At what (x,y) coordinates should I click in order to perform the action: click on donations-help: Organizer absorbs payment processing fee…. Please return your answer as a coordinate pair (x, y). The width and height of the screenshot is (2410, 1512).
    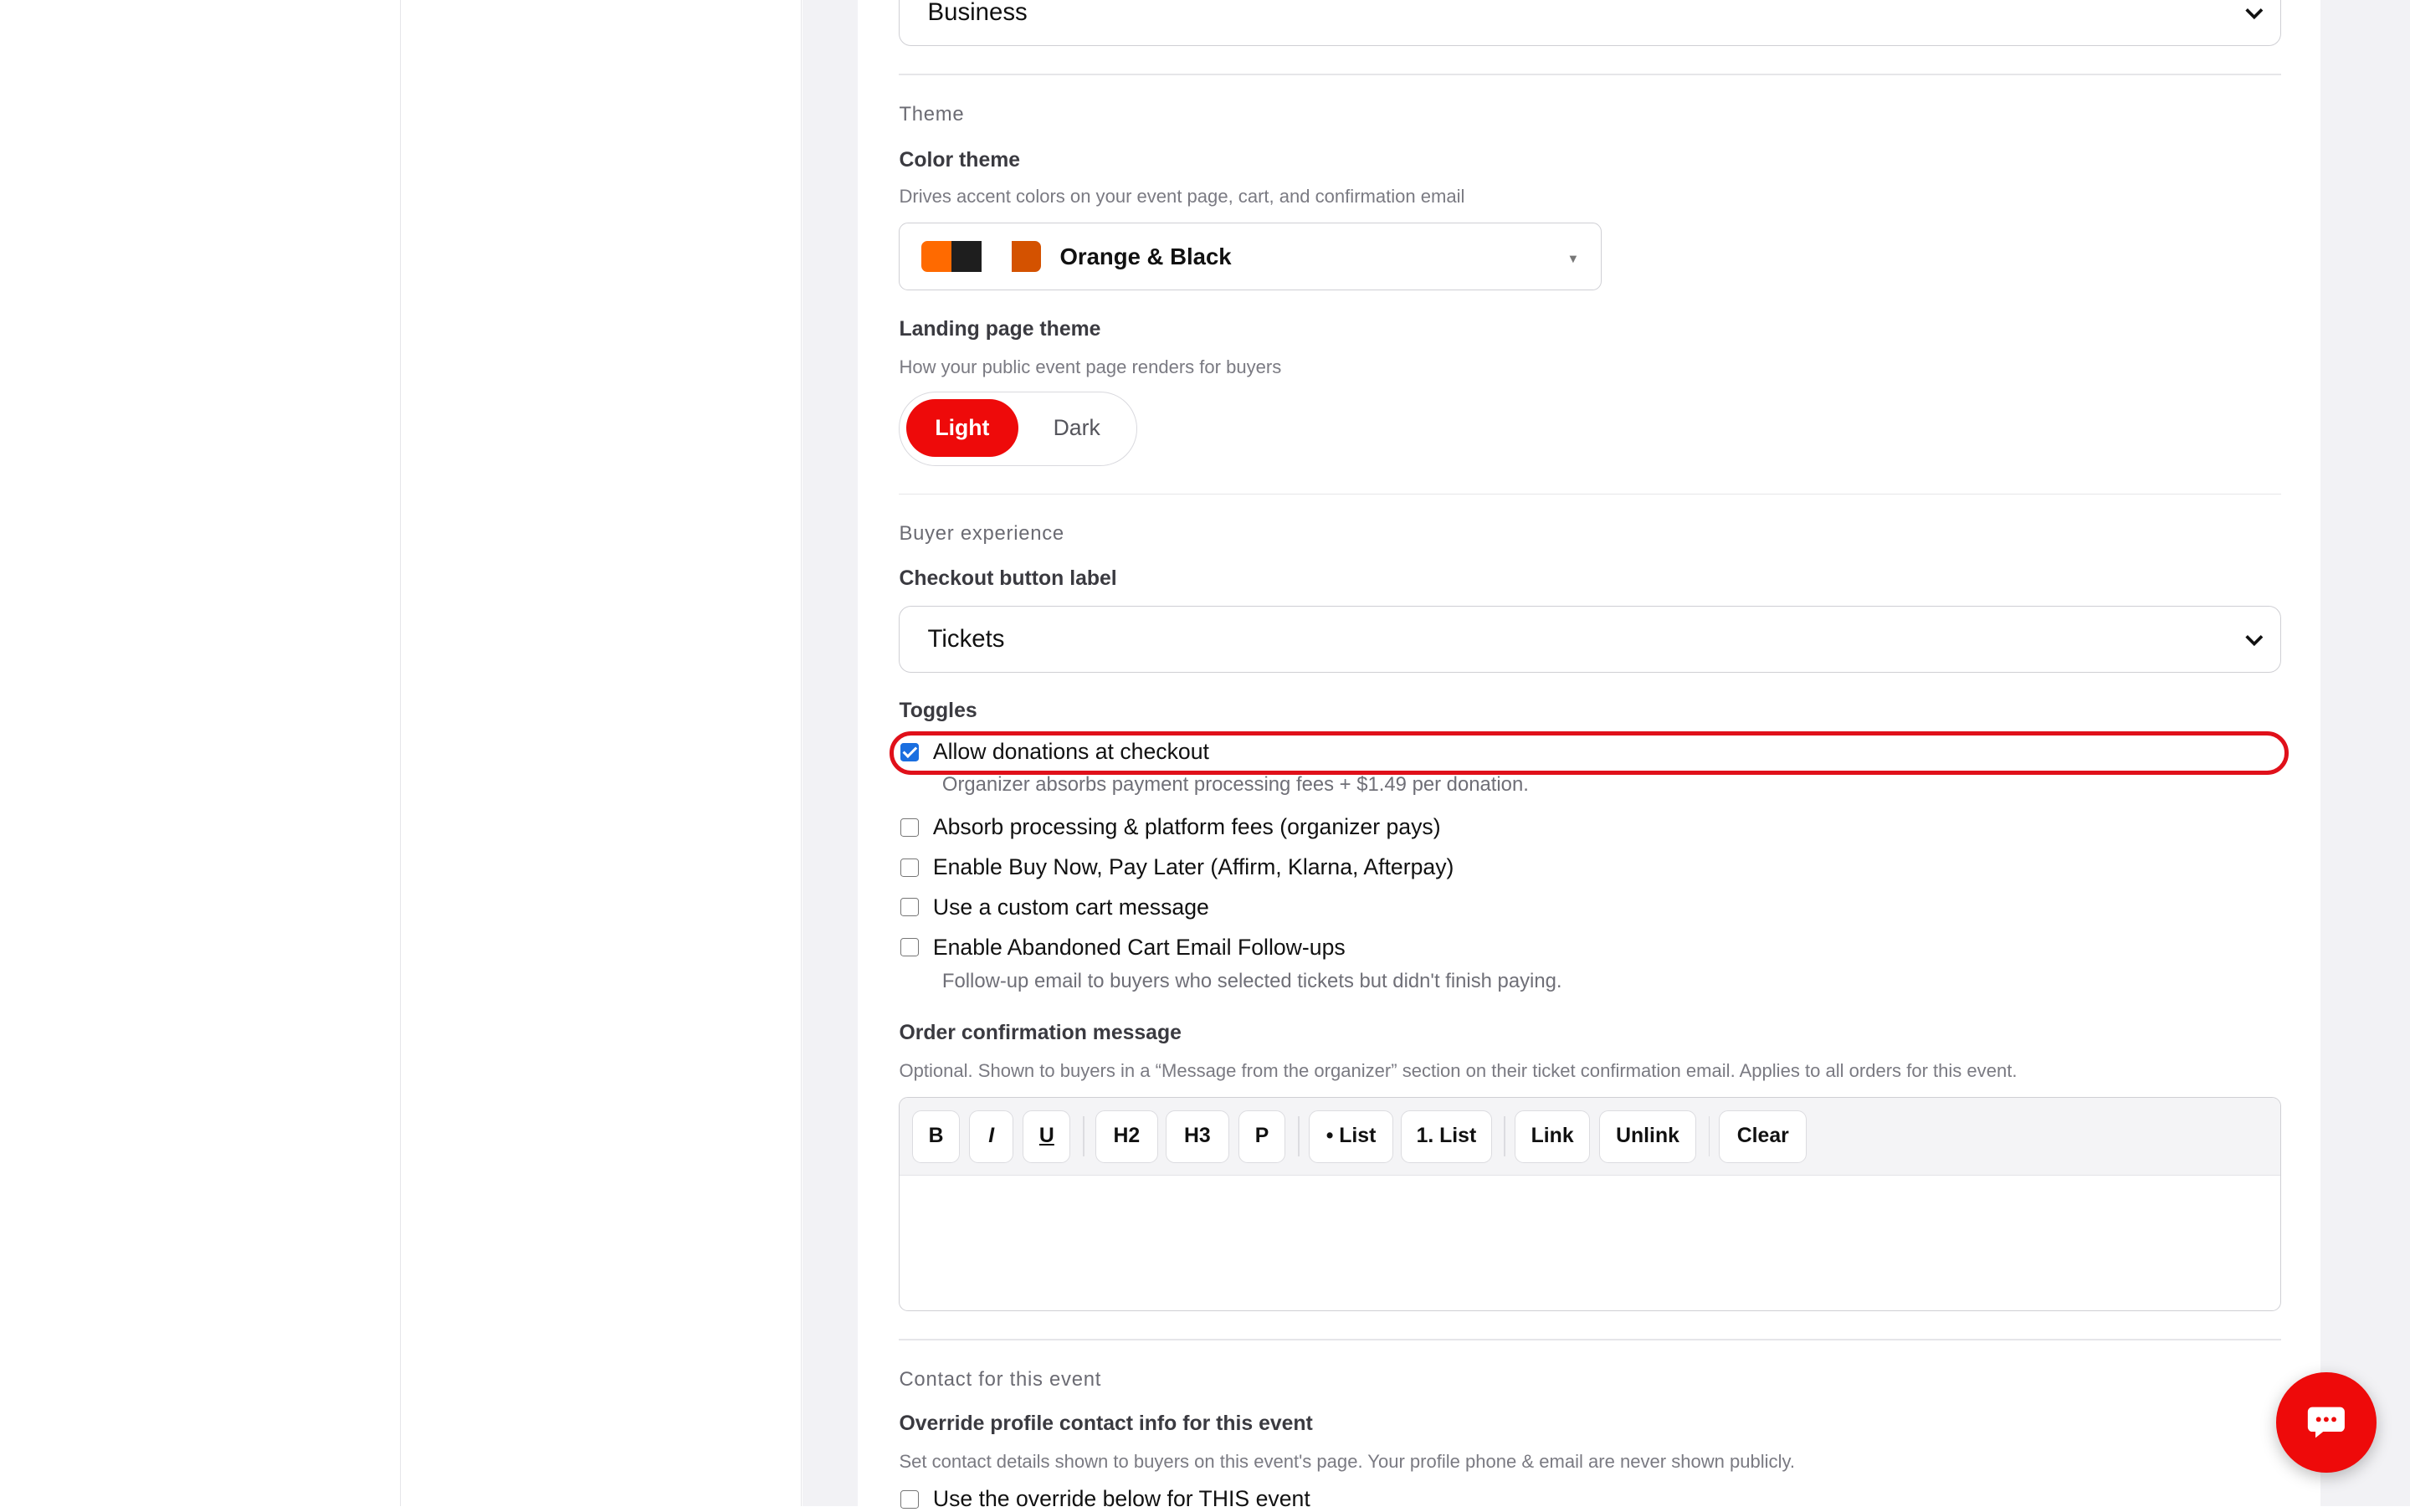
    Looking at the image, I should click on (1235, 784).